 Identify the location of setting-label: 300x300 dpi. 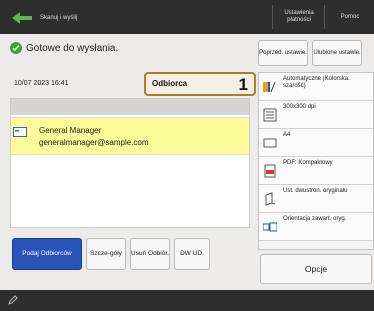
(299, 107).